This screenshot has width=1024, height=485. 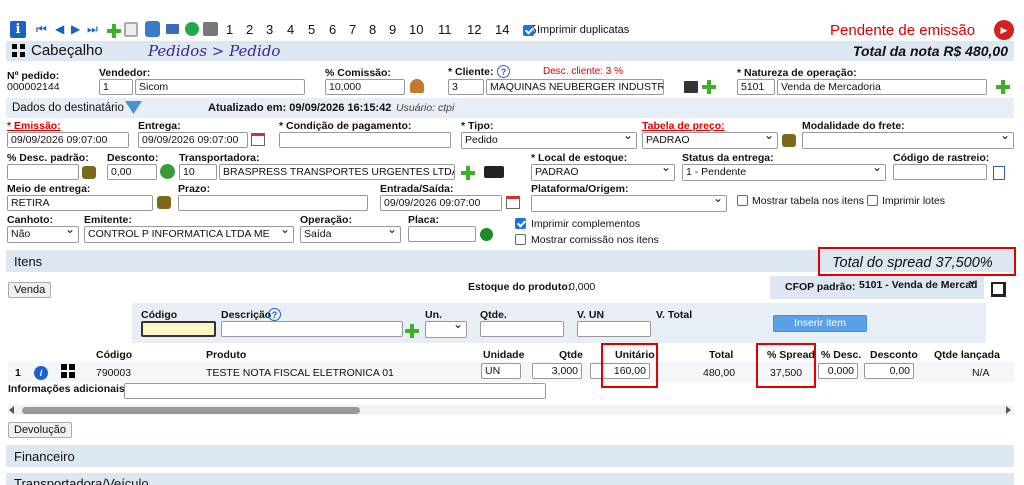 What do you see at coordinates (229, 29) in the screenshot?
I see `page-1: 1` at bounding box center [229, 29].